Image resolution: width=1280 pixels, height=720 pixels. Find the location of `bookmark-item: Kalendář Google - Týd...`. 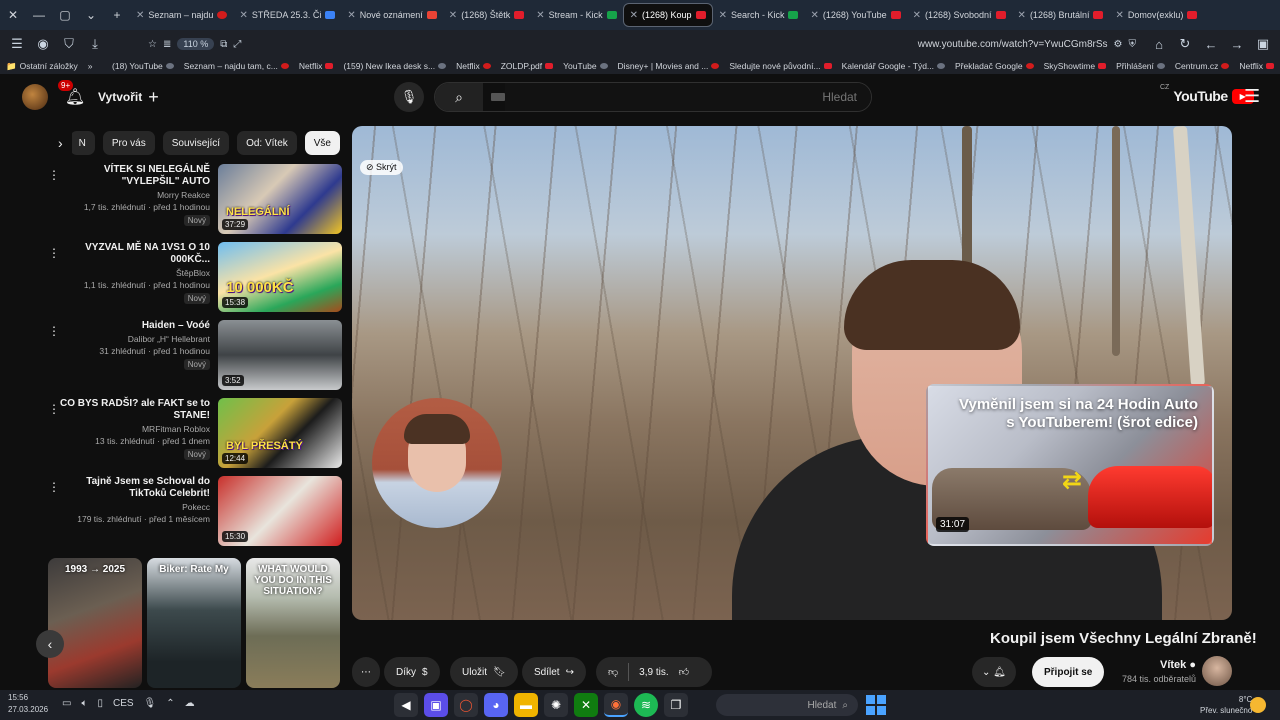

bookmark-item: Kalendář Google - Týd... is located at coordinates (894, 66).